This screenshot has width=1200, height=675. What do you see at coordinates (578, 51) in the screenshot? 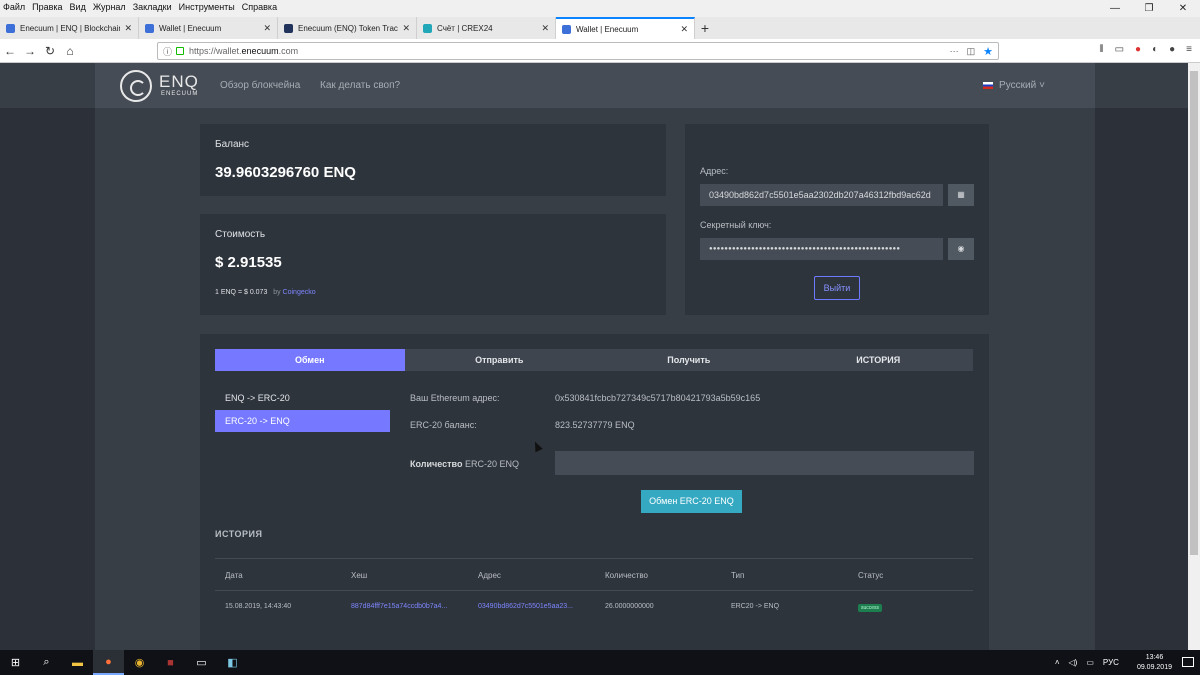
I see `url-bar: ⓘ https://wallet.enecuum.com ··· ◫ ★` at bounding box center [578, 51].